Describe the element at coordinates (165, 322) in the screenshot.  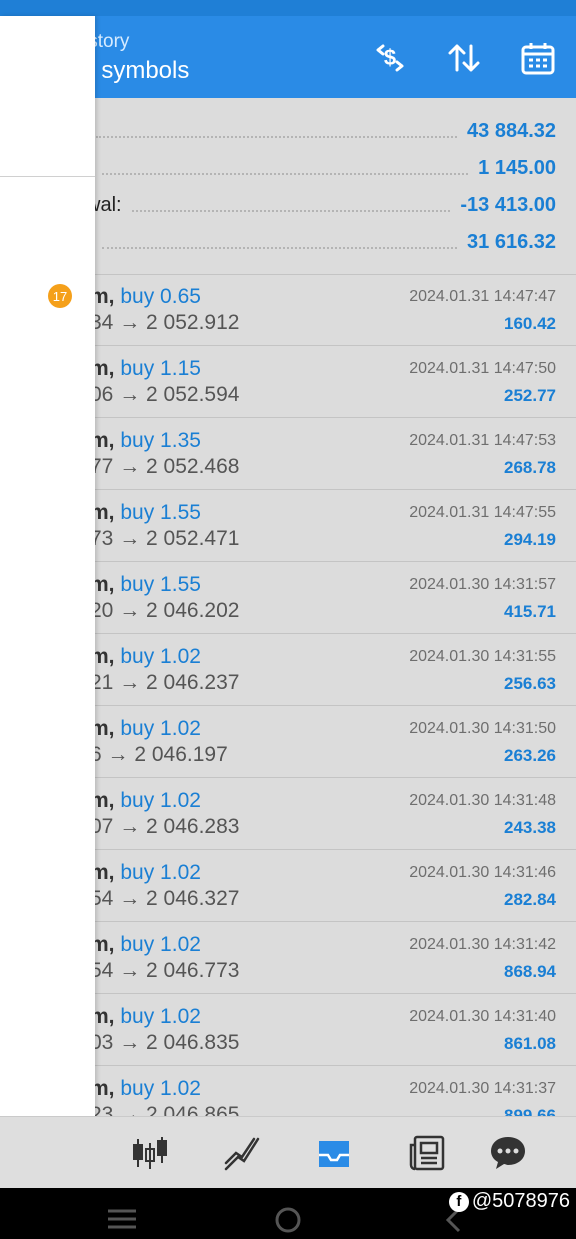
I see `deal-prices: 34 → 2 052.912` at that location.